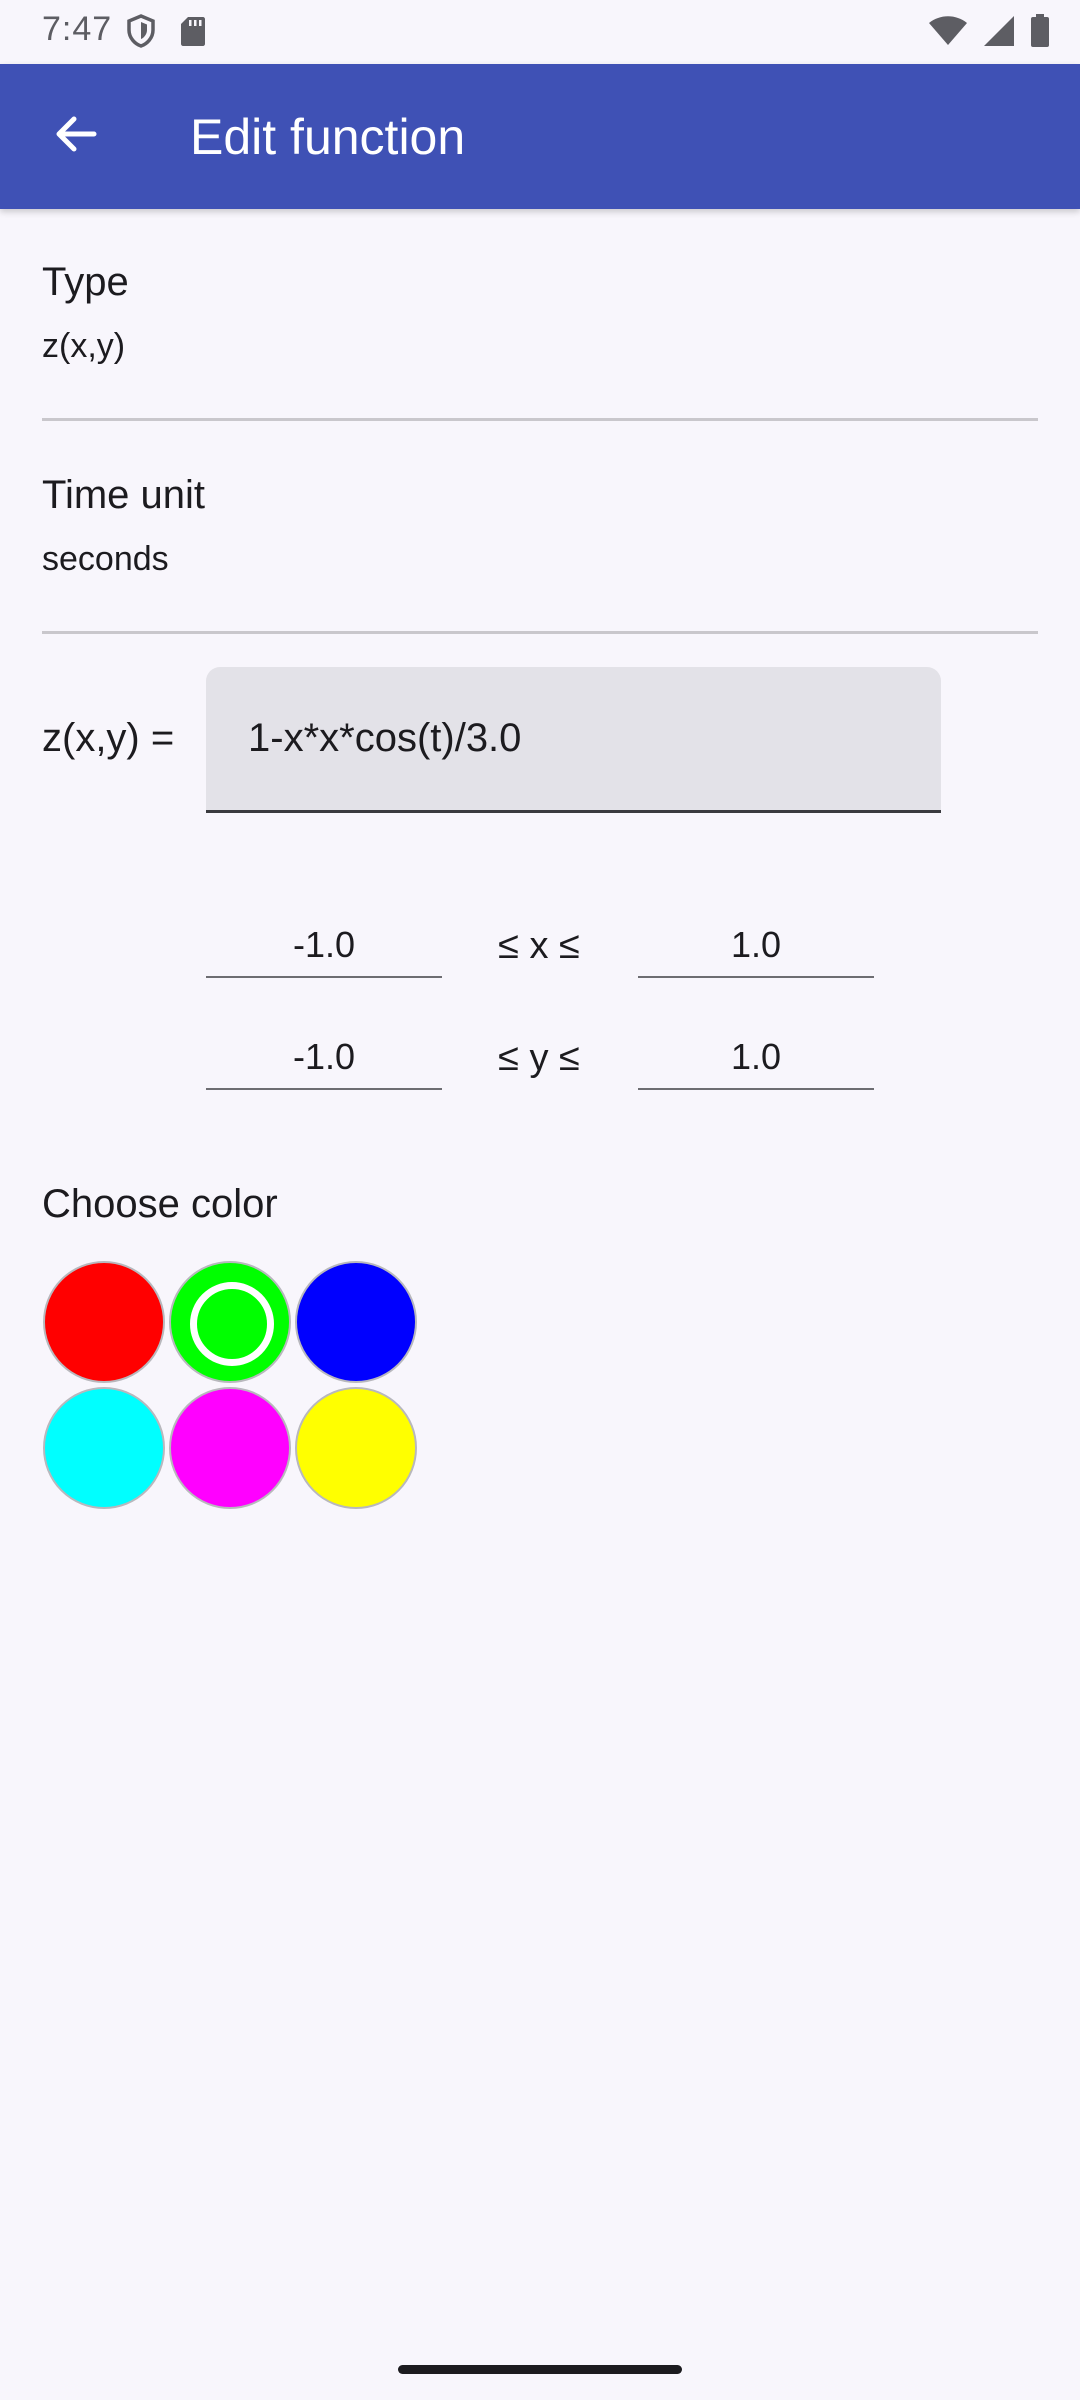 Image resolution: width=1080 pixels, height=2400 pixels. Describe the element at coordinates (999, 33) in the screenshot. I see `signal-icon` at that location.